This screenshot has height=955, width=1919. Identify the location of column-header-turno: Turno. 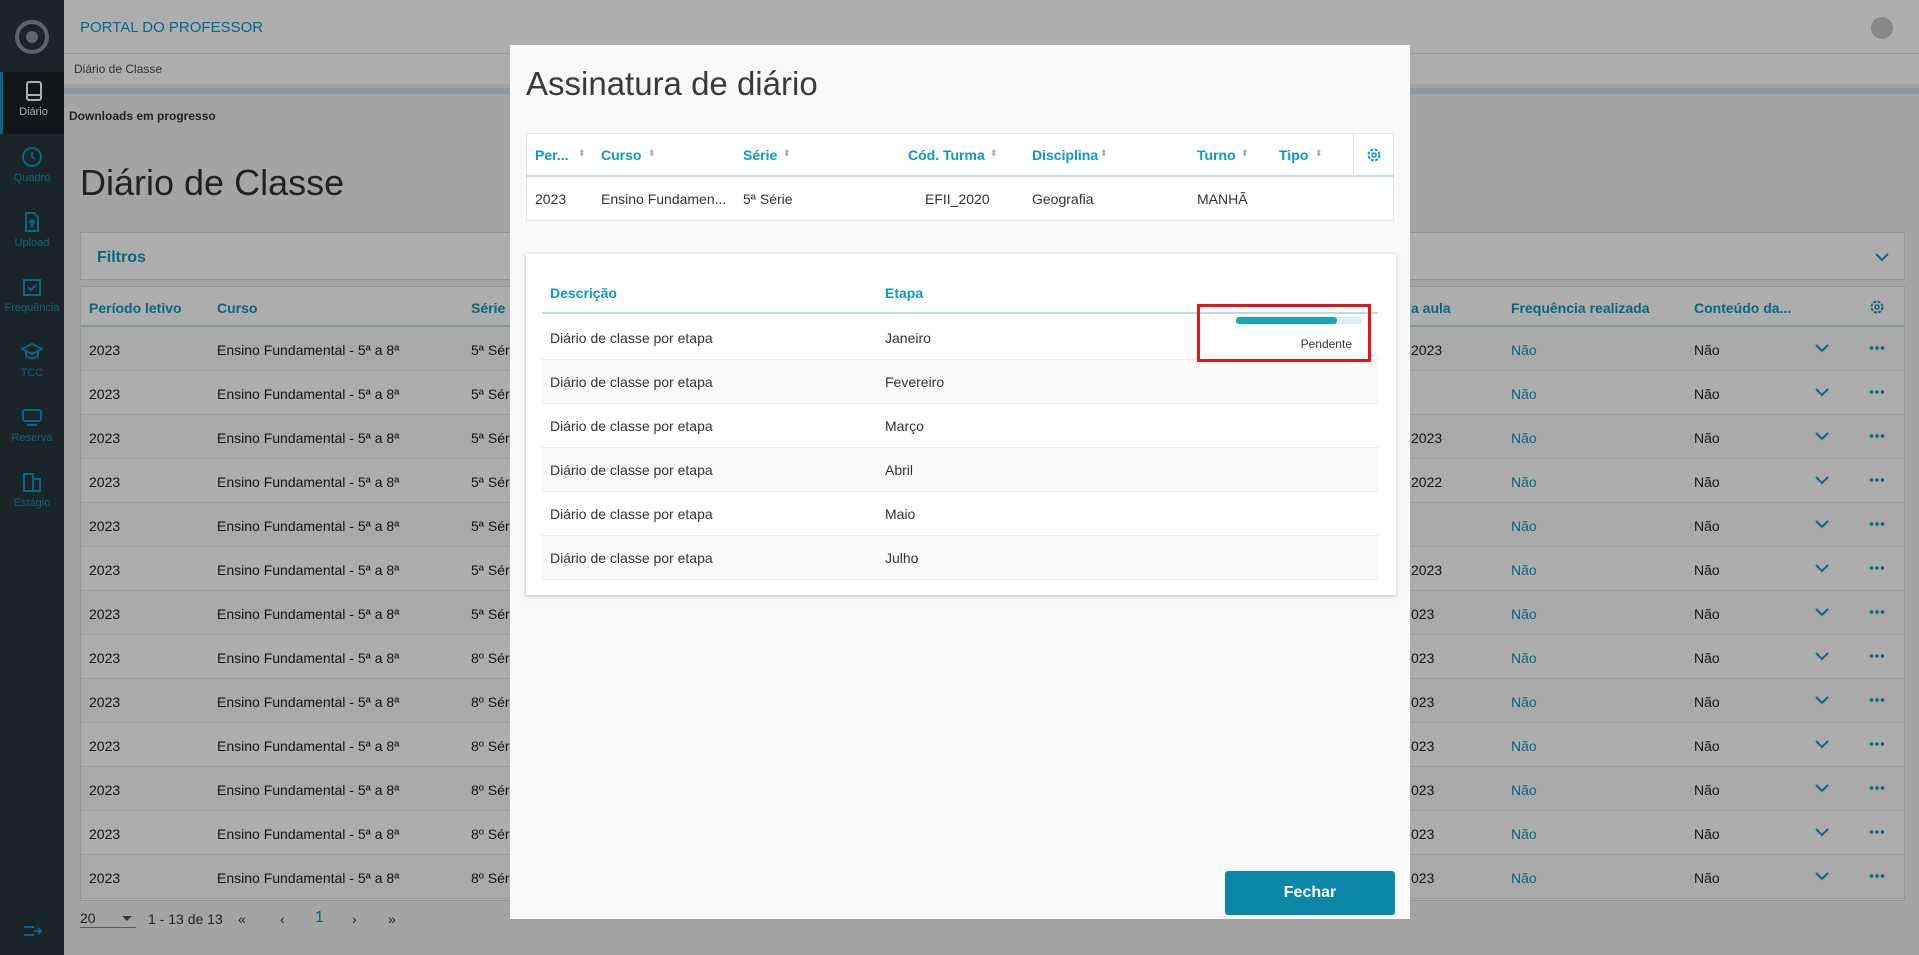
(1216, 155).